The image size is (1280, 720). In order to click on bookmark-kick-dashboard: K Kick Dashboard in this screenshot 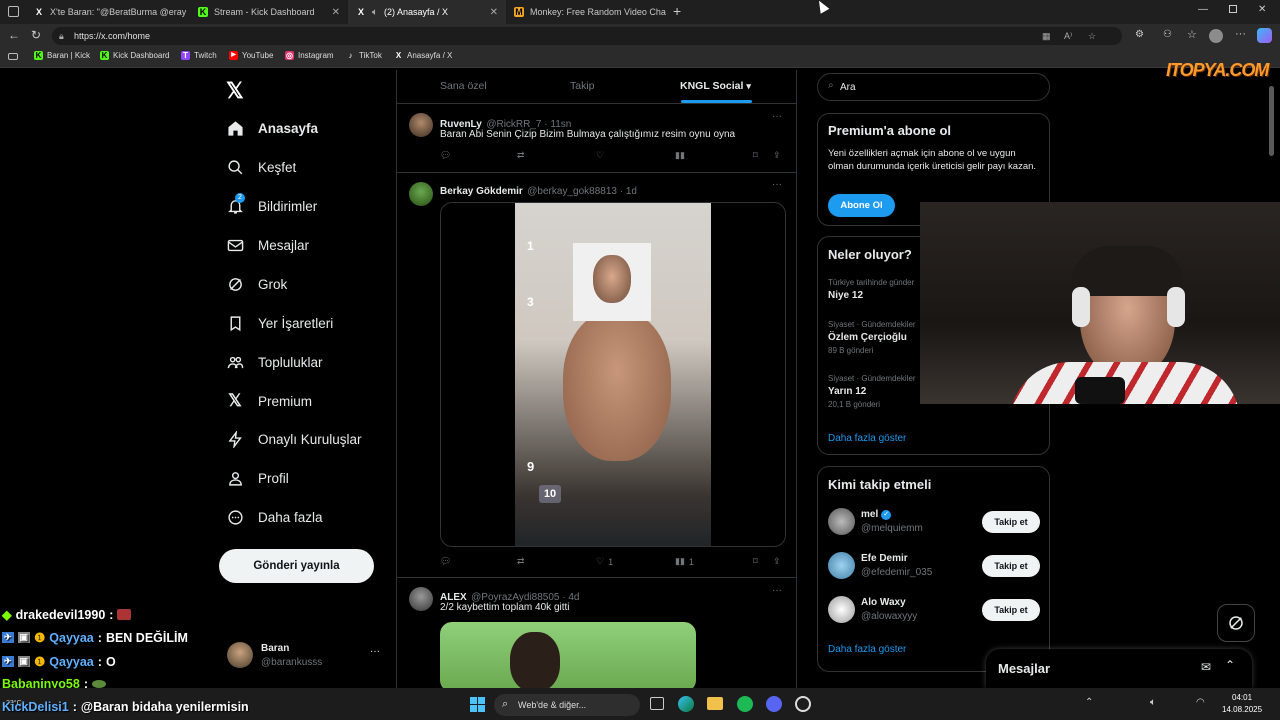, I will do `click(134, 55)`.